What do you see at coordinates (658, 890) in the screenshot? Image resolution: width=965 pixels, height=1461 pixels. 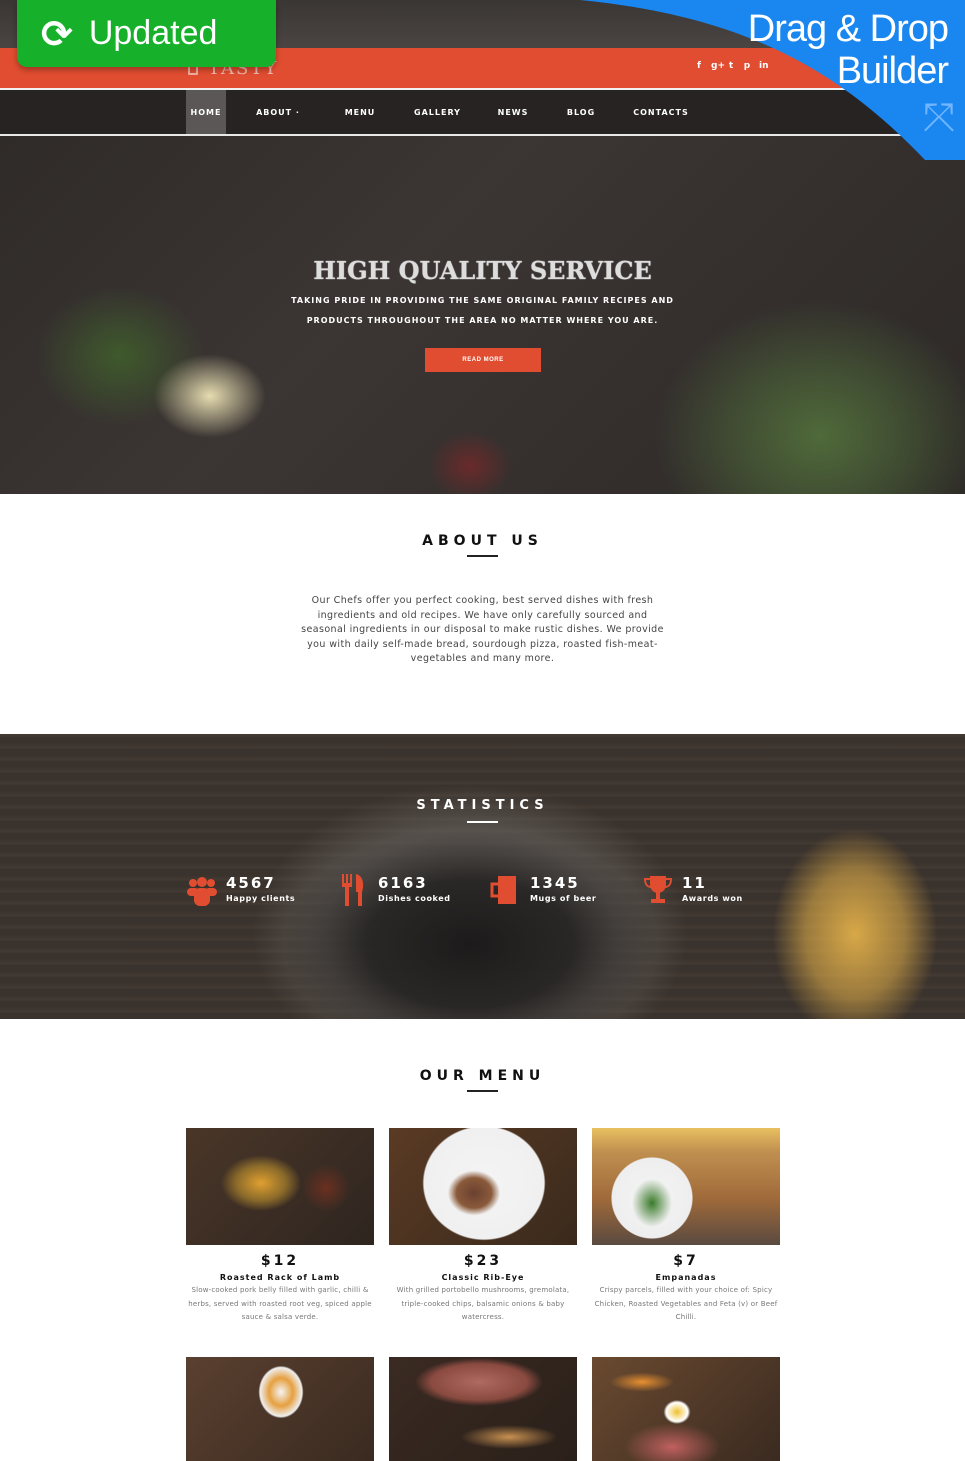 I see `trophy-icon` at bounding box center [658, 890].